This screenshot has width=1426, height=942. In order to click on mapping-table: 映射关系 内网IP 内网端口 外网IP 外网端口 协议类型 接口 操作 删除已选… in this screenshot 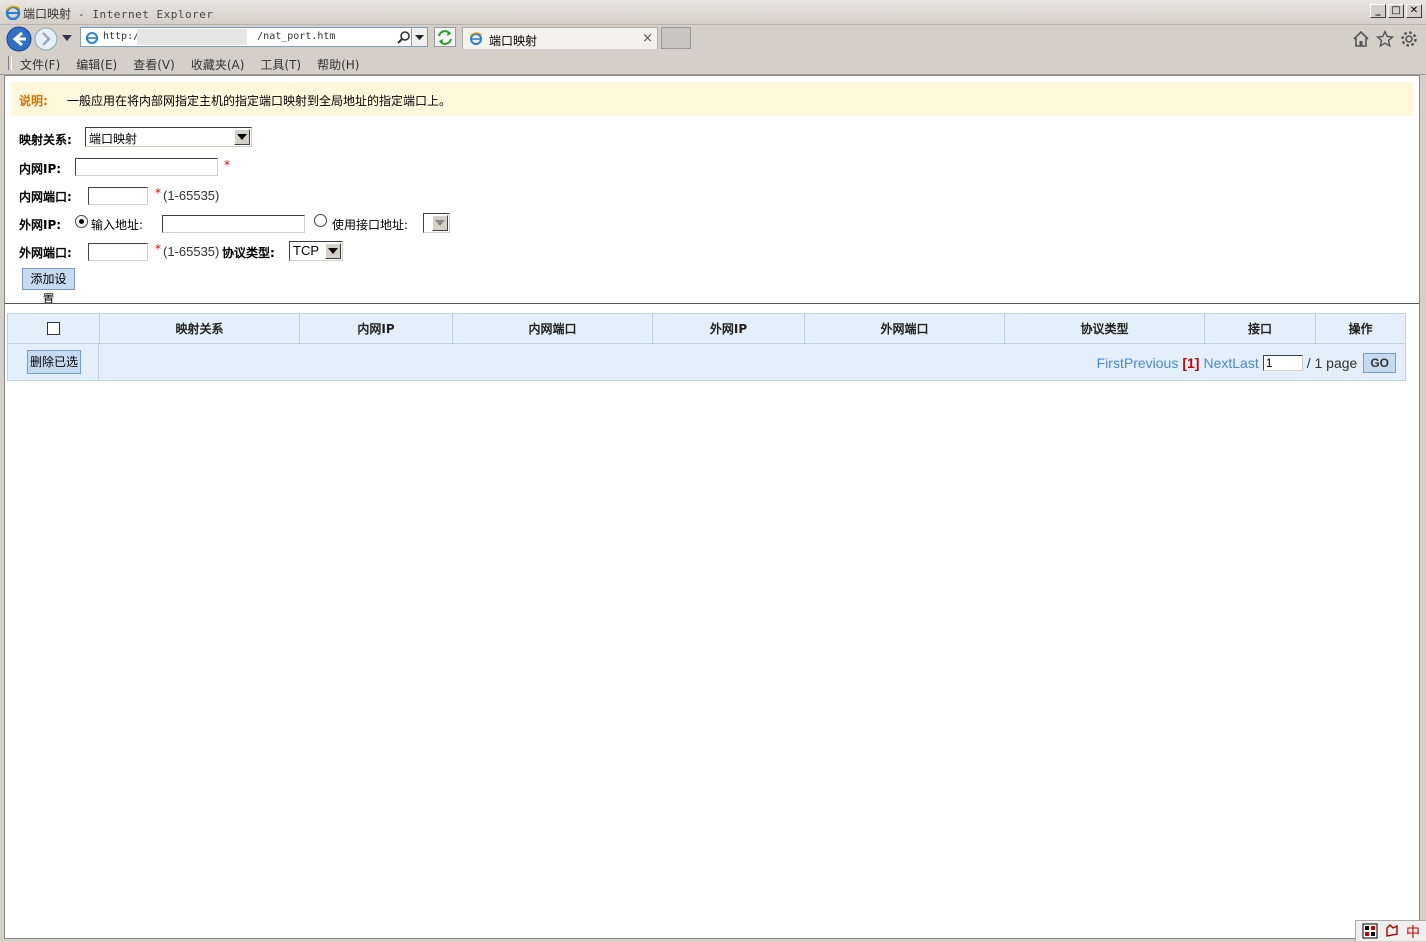, I will do `click(706, 347)`.